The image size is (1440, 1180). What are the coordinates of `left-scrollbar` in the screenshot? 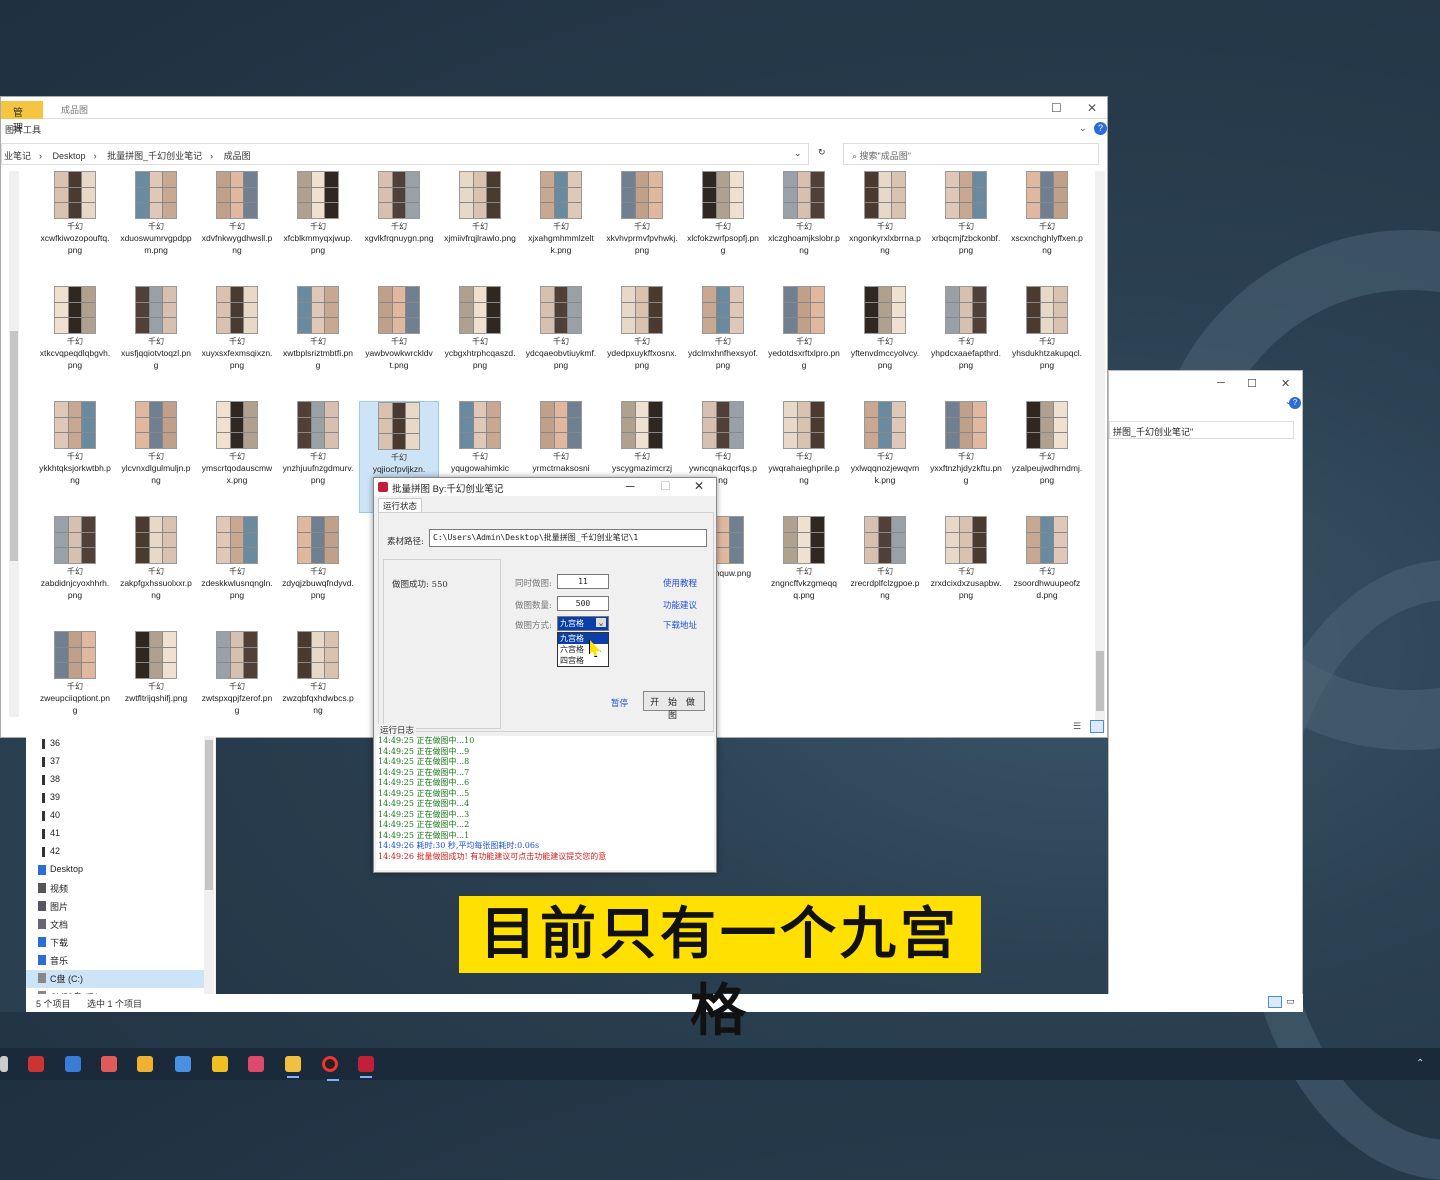 It's located at (14, 444).